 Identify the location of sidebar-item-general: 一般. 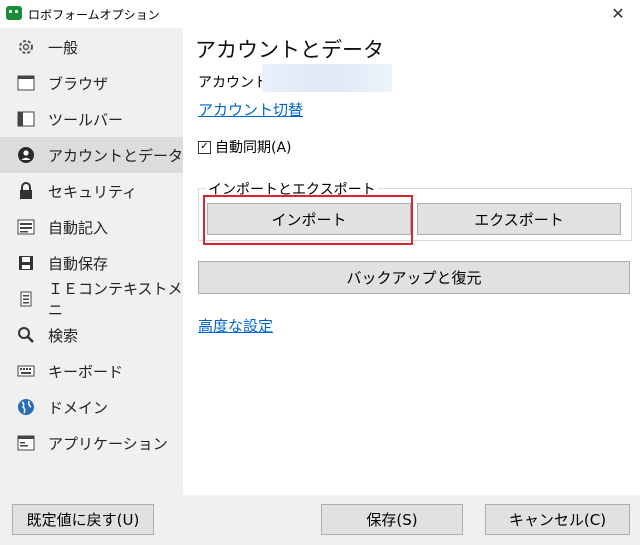
(91, 47).